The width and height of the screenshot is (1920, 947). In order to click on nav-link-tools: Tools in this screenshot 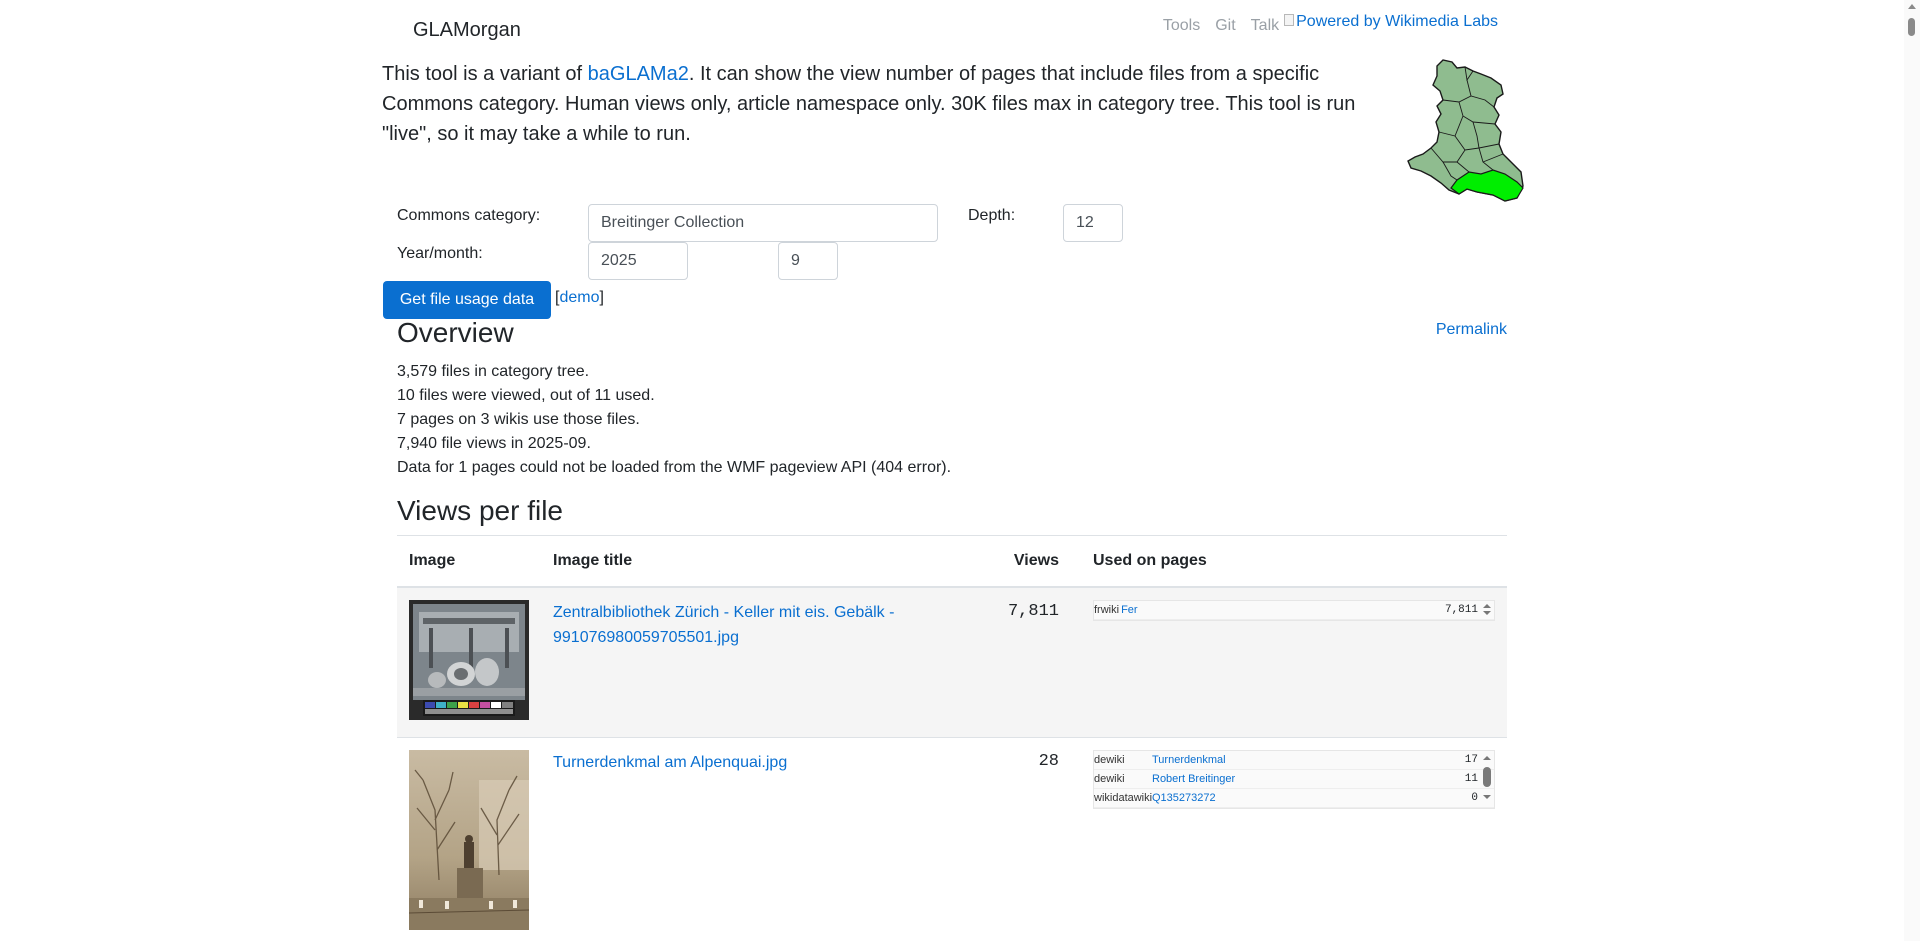, I will do `click(1181, 26)`.